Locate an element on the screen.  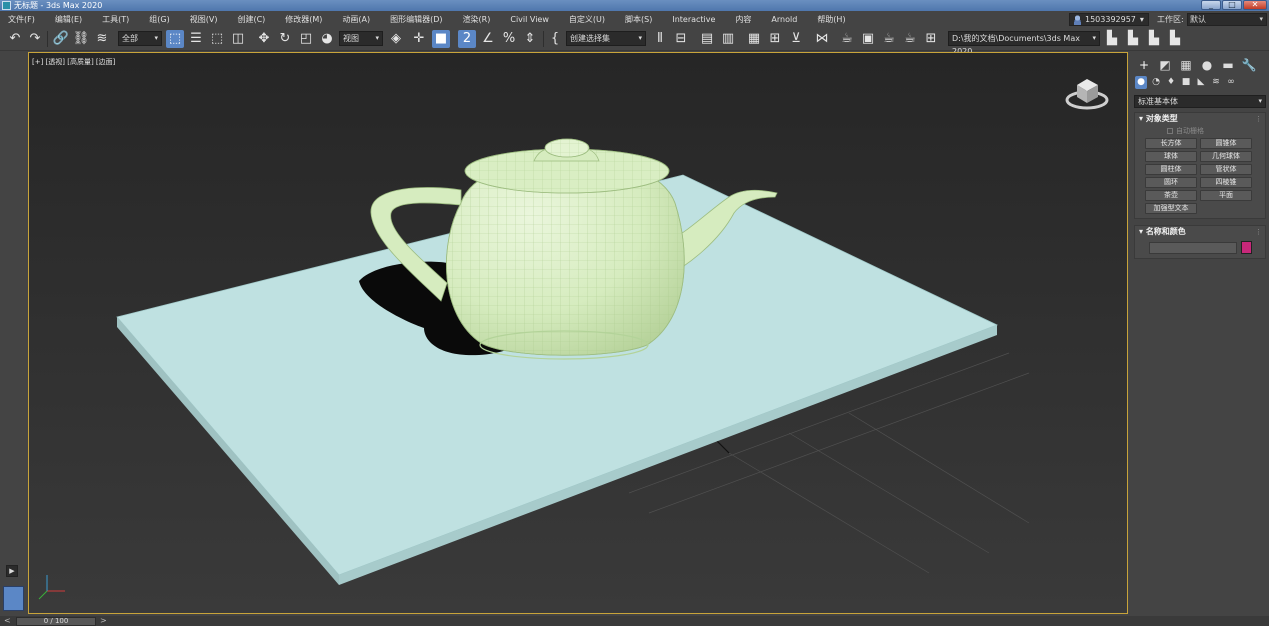
category-dropdown: 标准基本体 ▾ is located at coordinates (1200, 101).